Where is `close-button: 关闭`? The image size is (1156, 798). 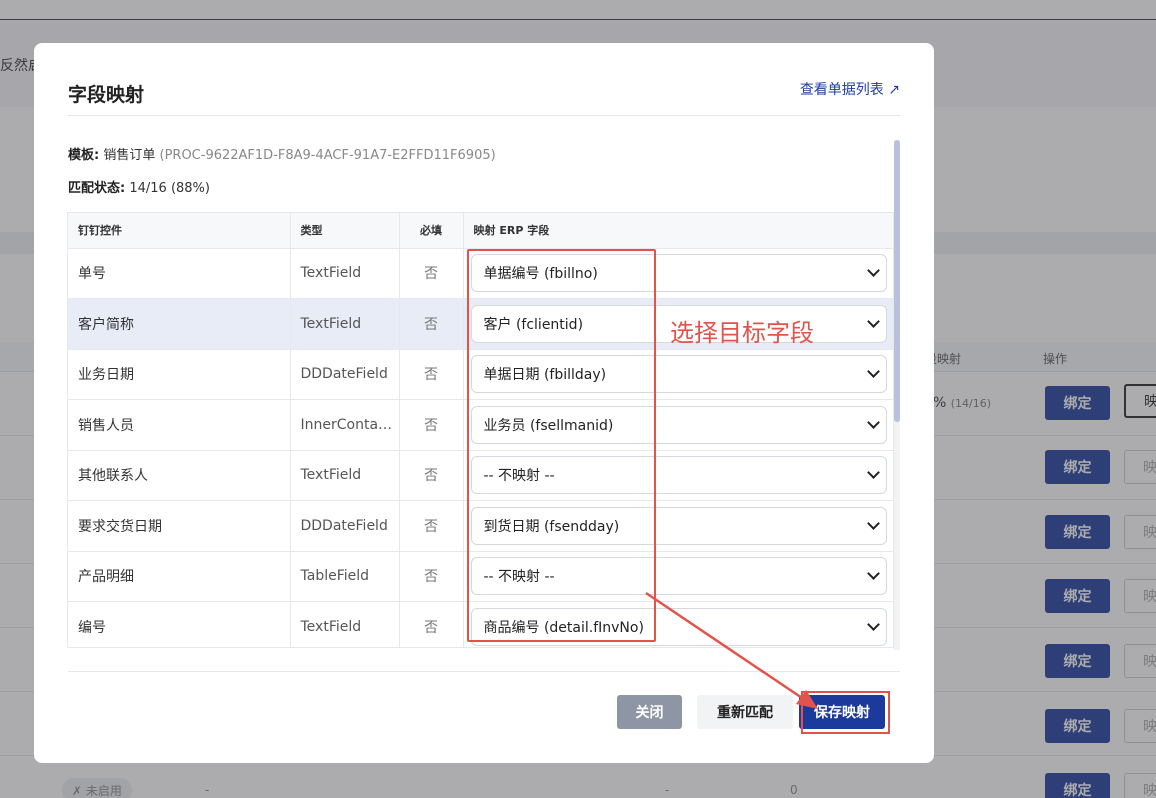 close-button: 关闭 is located at coordinates (649, 712).